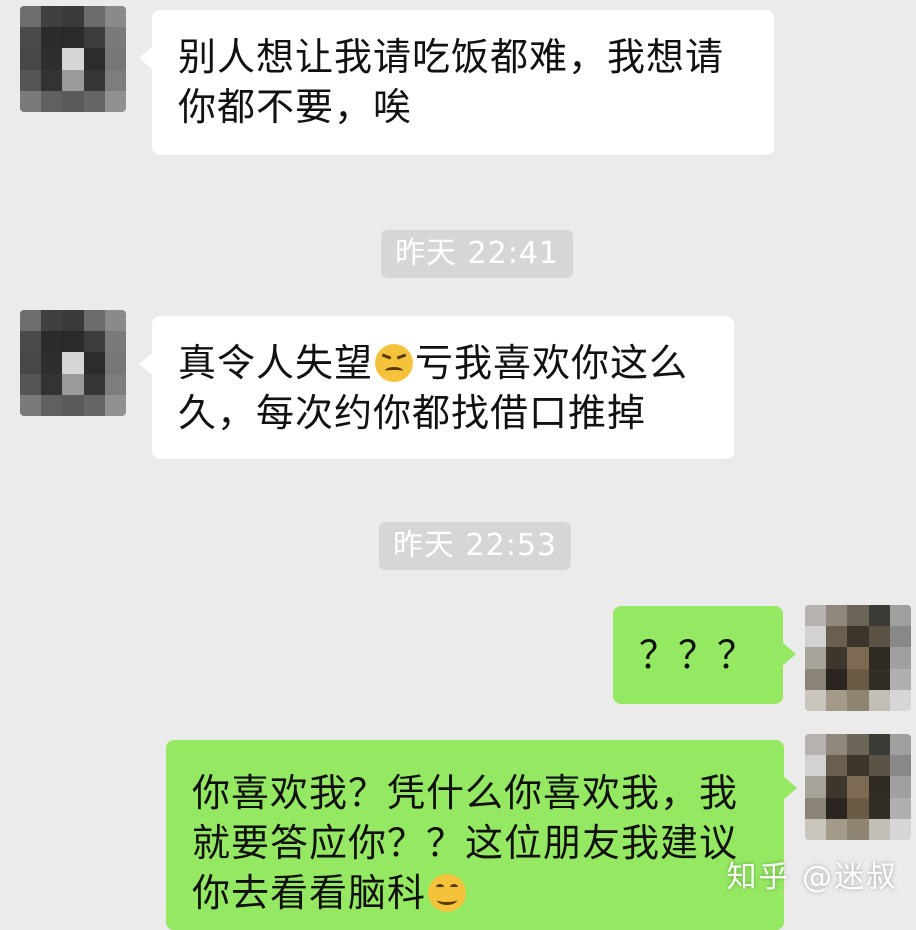  Describe the element at coordinates (451, 57) in the screenshot. I see `message-text: 别人想让我请吃饭都难，我想请` at that location.